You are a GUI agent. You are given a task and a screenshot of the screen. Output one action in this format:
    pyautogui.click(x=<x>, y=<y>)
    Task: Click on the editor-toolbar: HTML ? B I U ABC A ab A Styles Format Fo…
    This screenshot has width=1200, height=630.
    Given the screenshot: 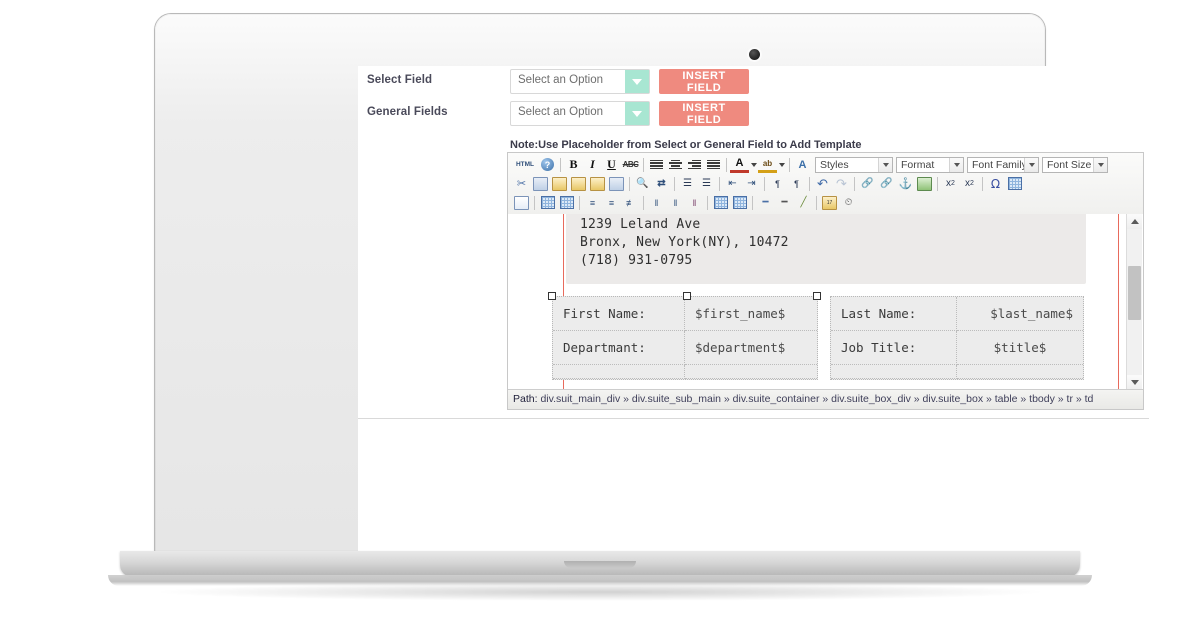 What is the action you would take?
    pyautogui.click(x=825, y=184)
    